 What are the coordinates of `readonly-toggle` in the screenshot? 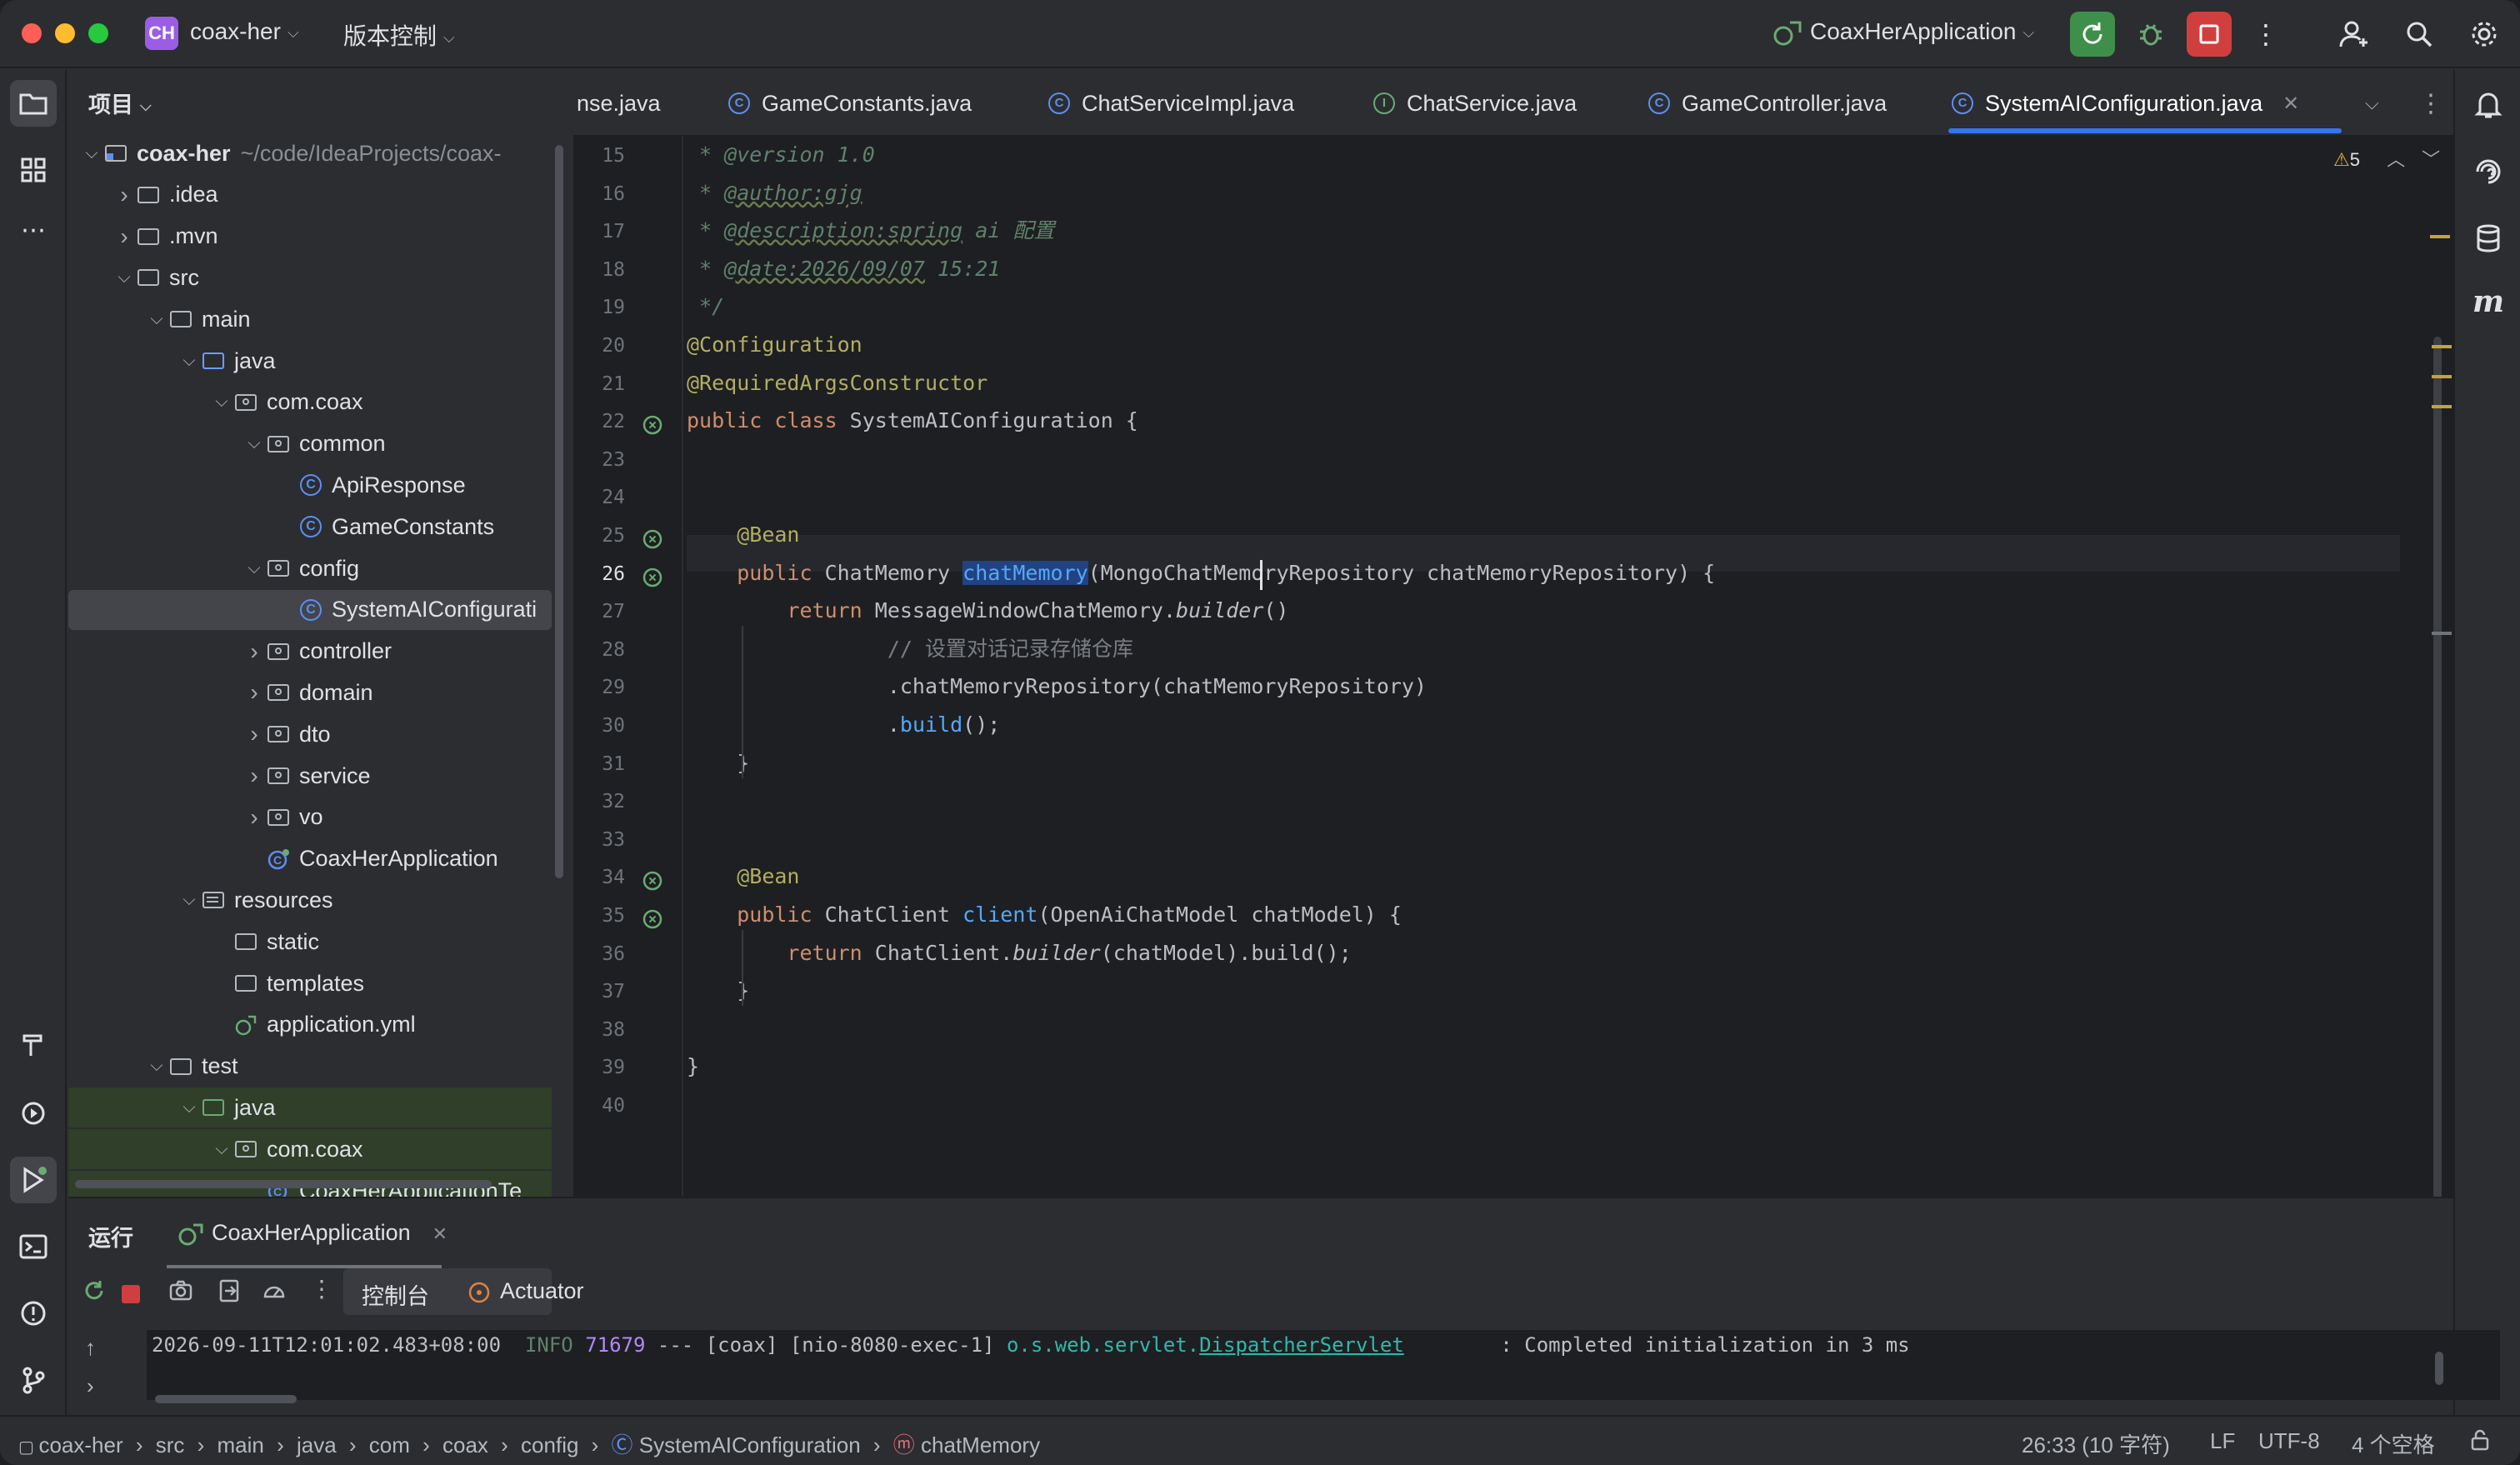 It's located at (2480, 1443).